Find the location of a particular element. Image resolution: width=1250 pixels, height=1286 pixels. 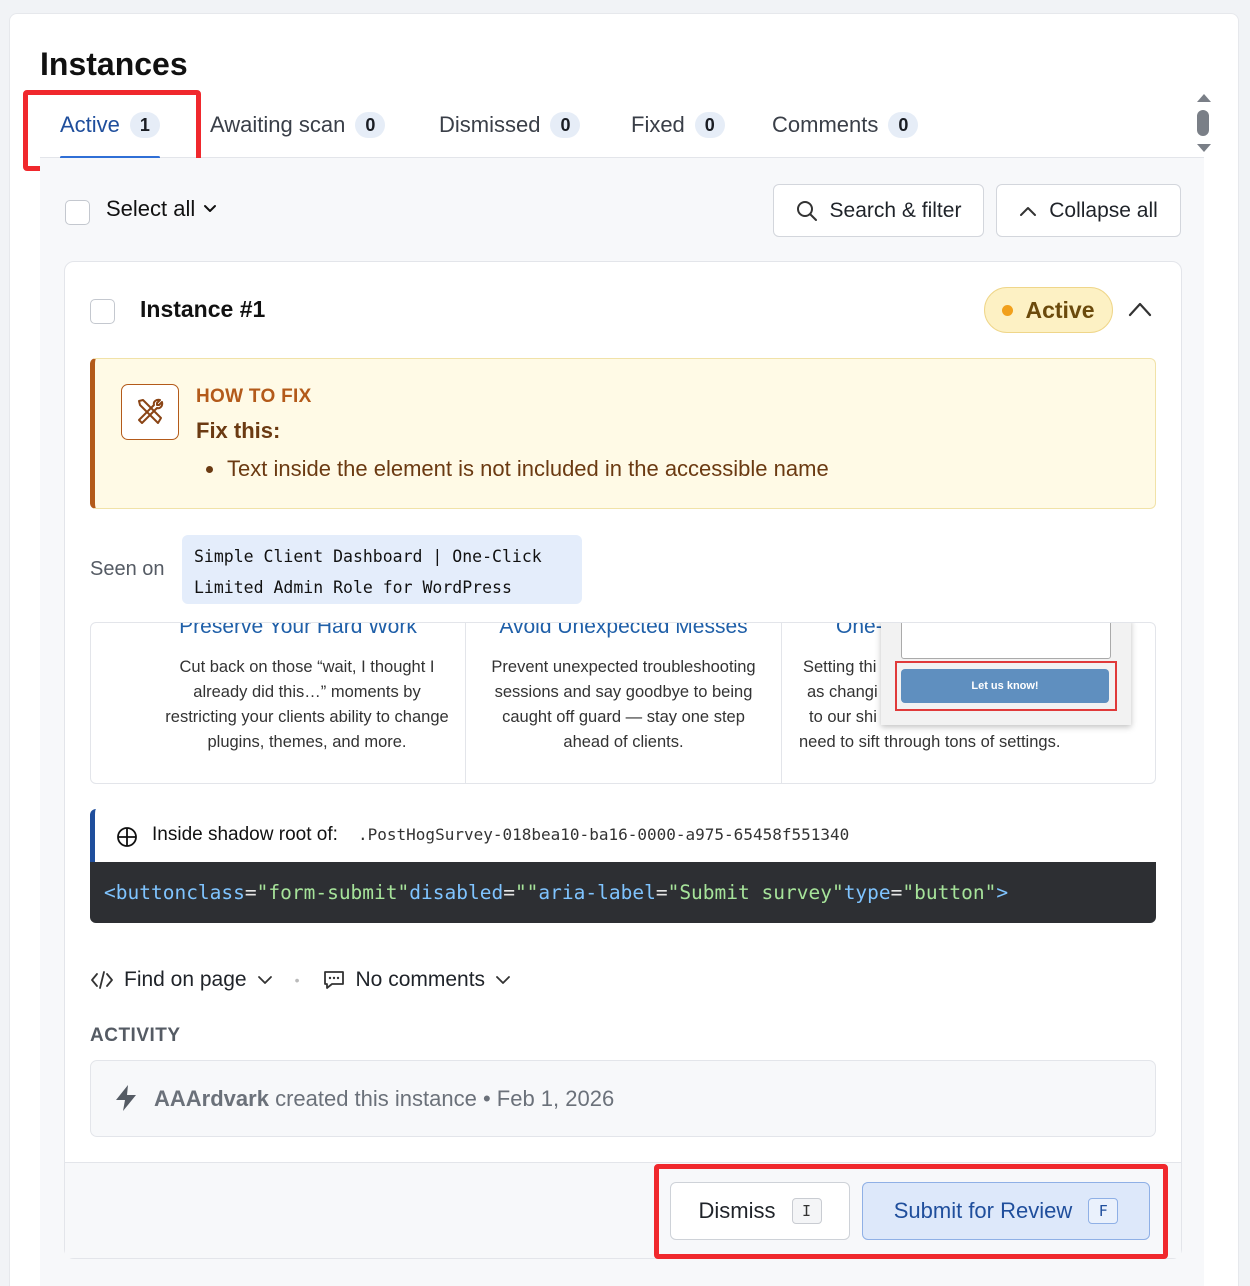

fix-subheading: Fix this: is located at coordinates (238, 430).